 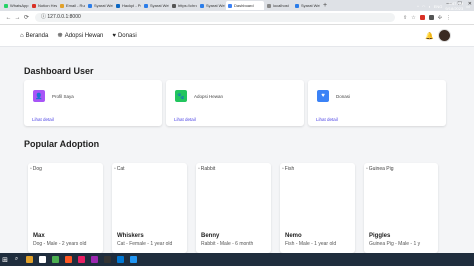 I want to click on pet-image-alt: Fish, so click(x=289, y=169).